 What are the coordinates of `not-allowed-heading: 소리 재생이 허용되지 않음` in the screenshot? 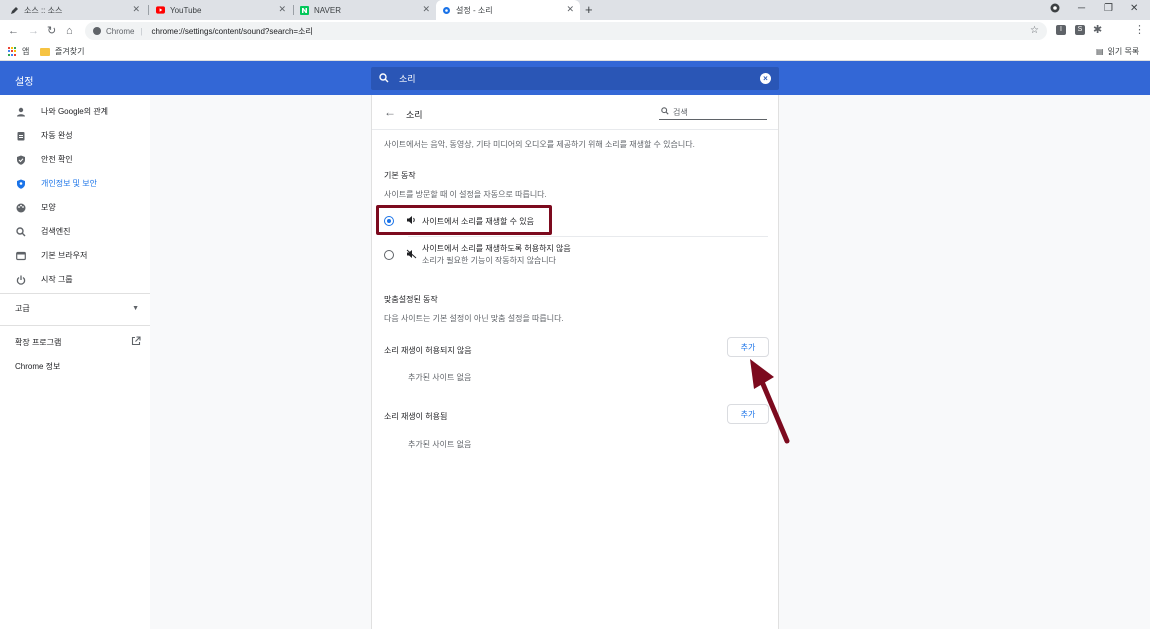 It's located at (428, 350).